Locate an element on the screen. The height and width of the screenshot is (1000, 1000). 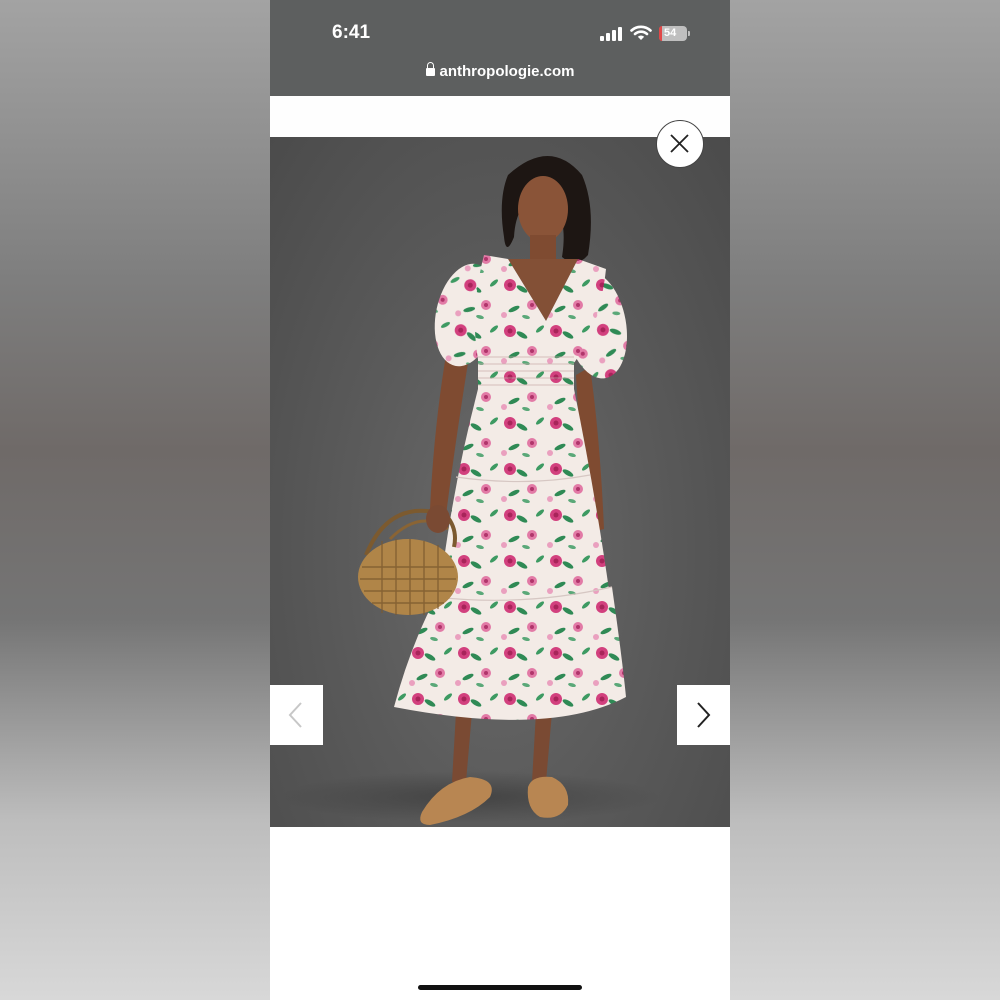
battery-level: 54 is located at coordinates (670, 33).